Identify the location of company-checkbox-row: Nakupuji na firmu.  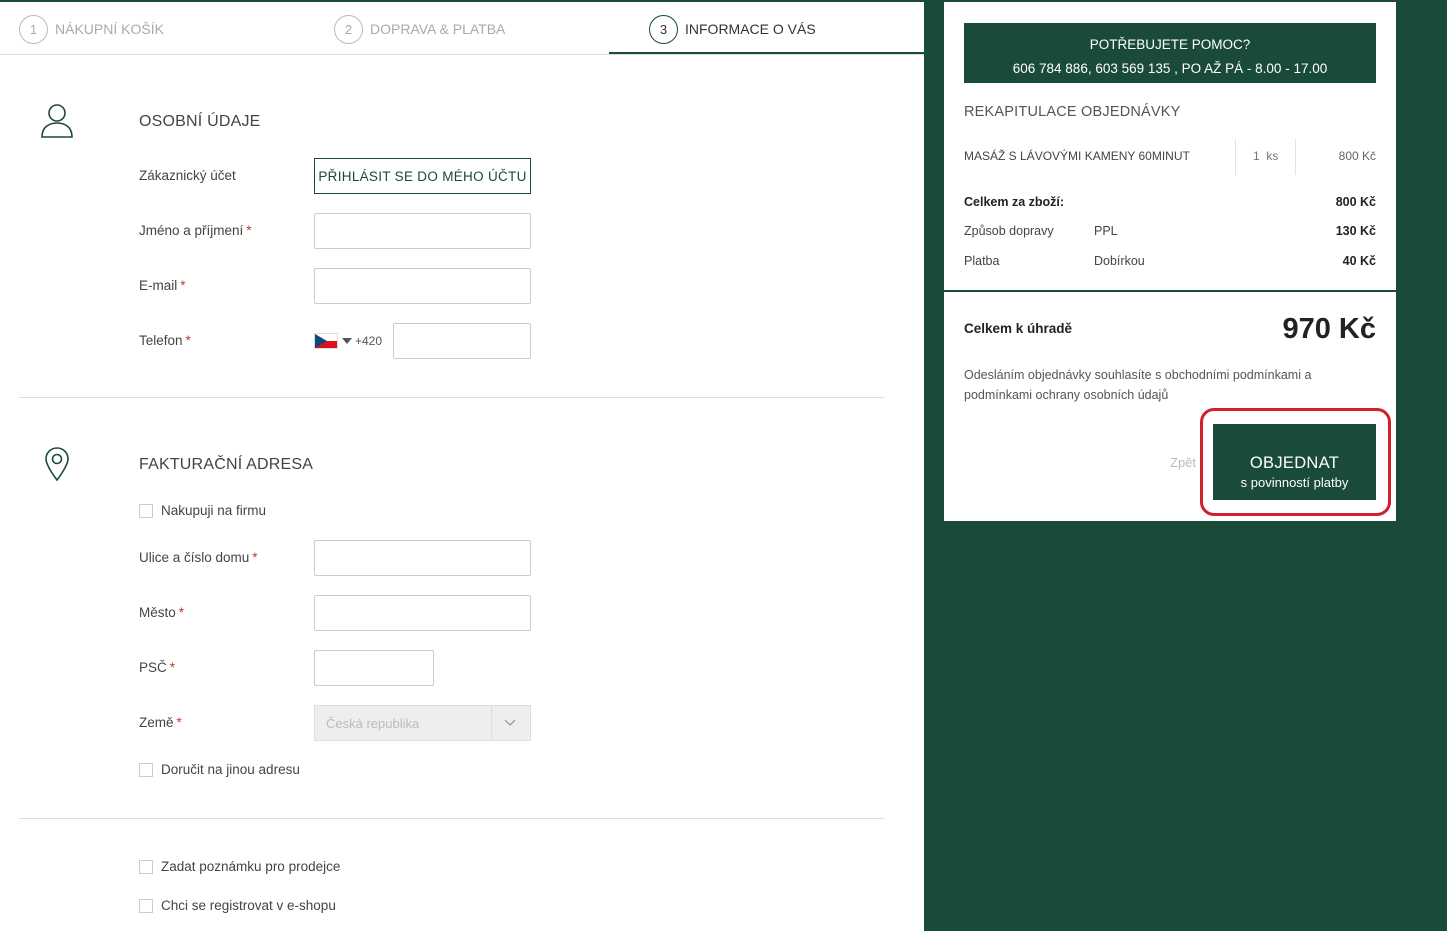
(202, 510).